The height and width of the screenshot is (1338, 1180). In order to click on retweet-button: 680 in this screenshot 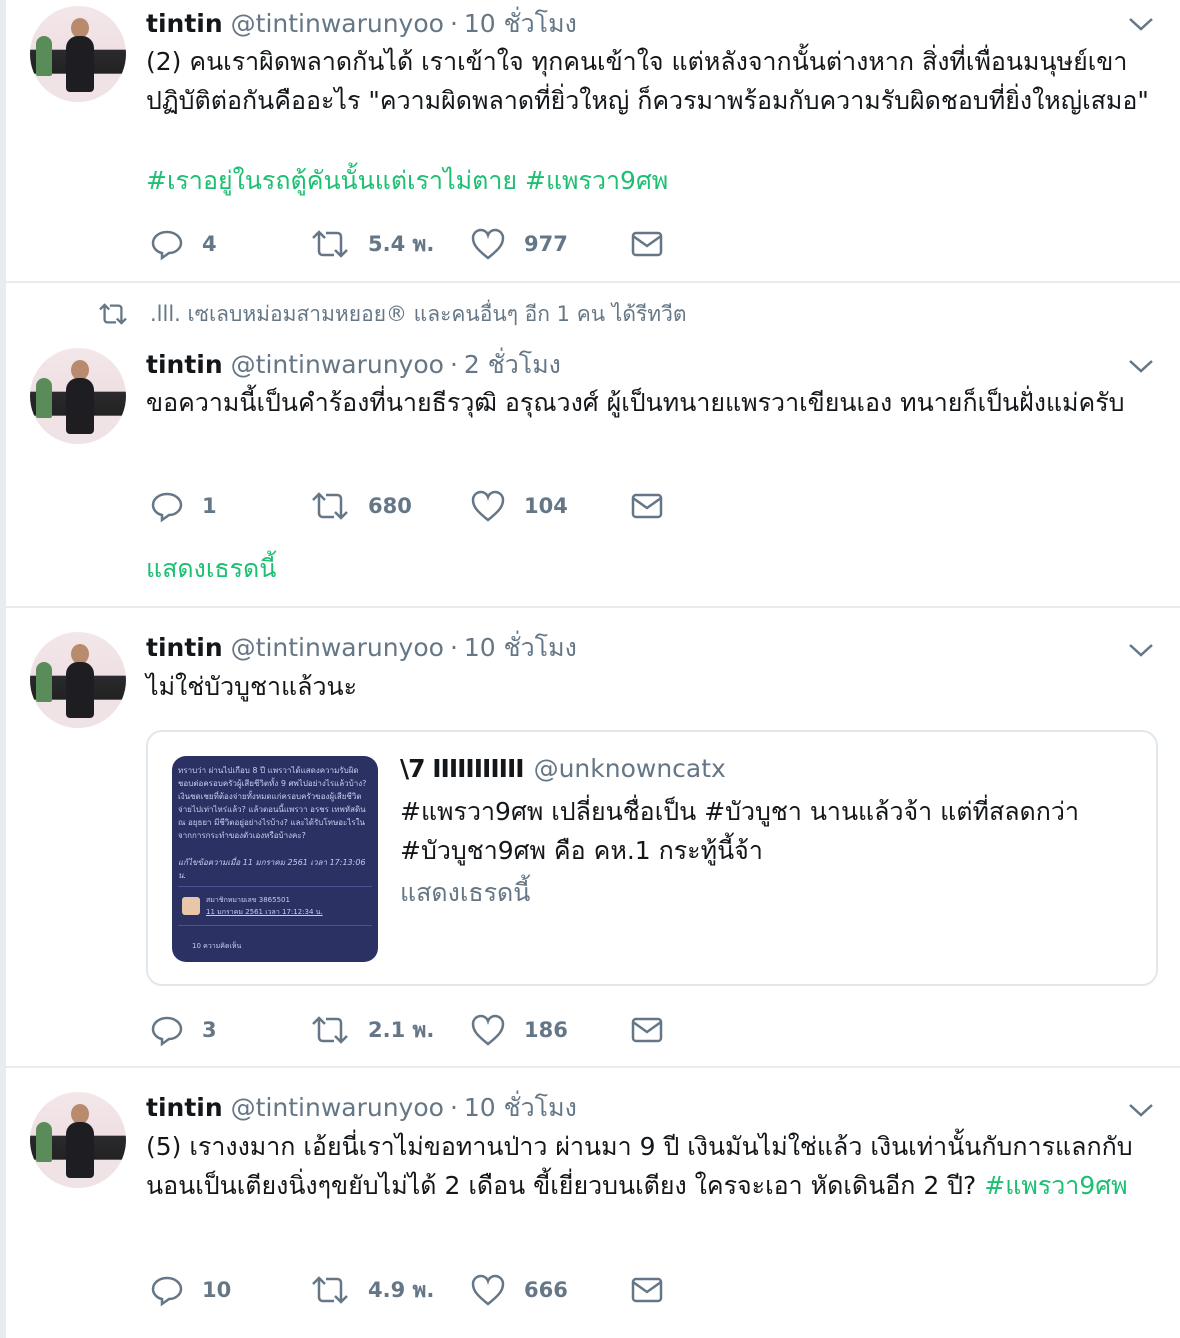, I will do `click(361, 506)`.